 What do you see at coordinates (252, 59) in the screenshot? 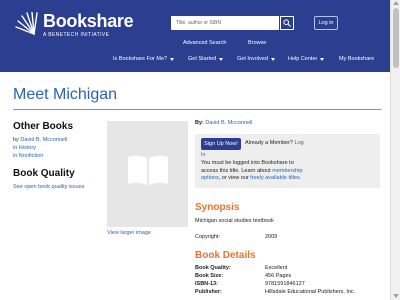
I see `nav-label: Get Involved` at bounding box center [252, 59].